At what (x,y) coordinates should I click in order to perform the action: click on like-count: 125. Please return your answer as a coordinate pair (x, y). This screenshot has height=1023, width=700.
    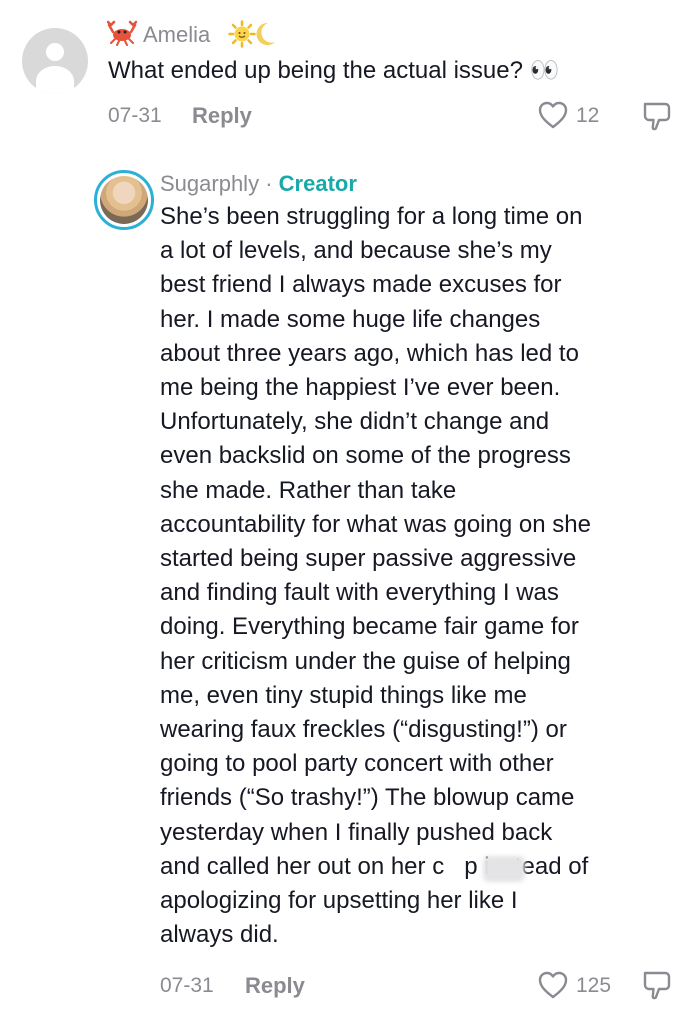
    Looking at the image, I should click on (594, 985).